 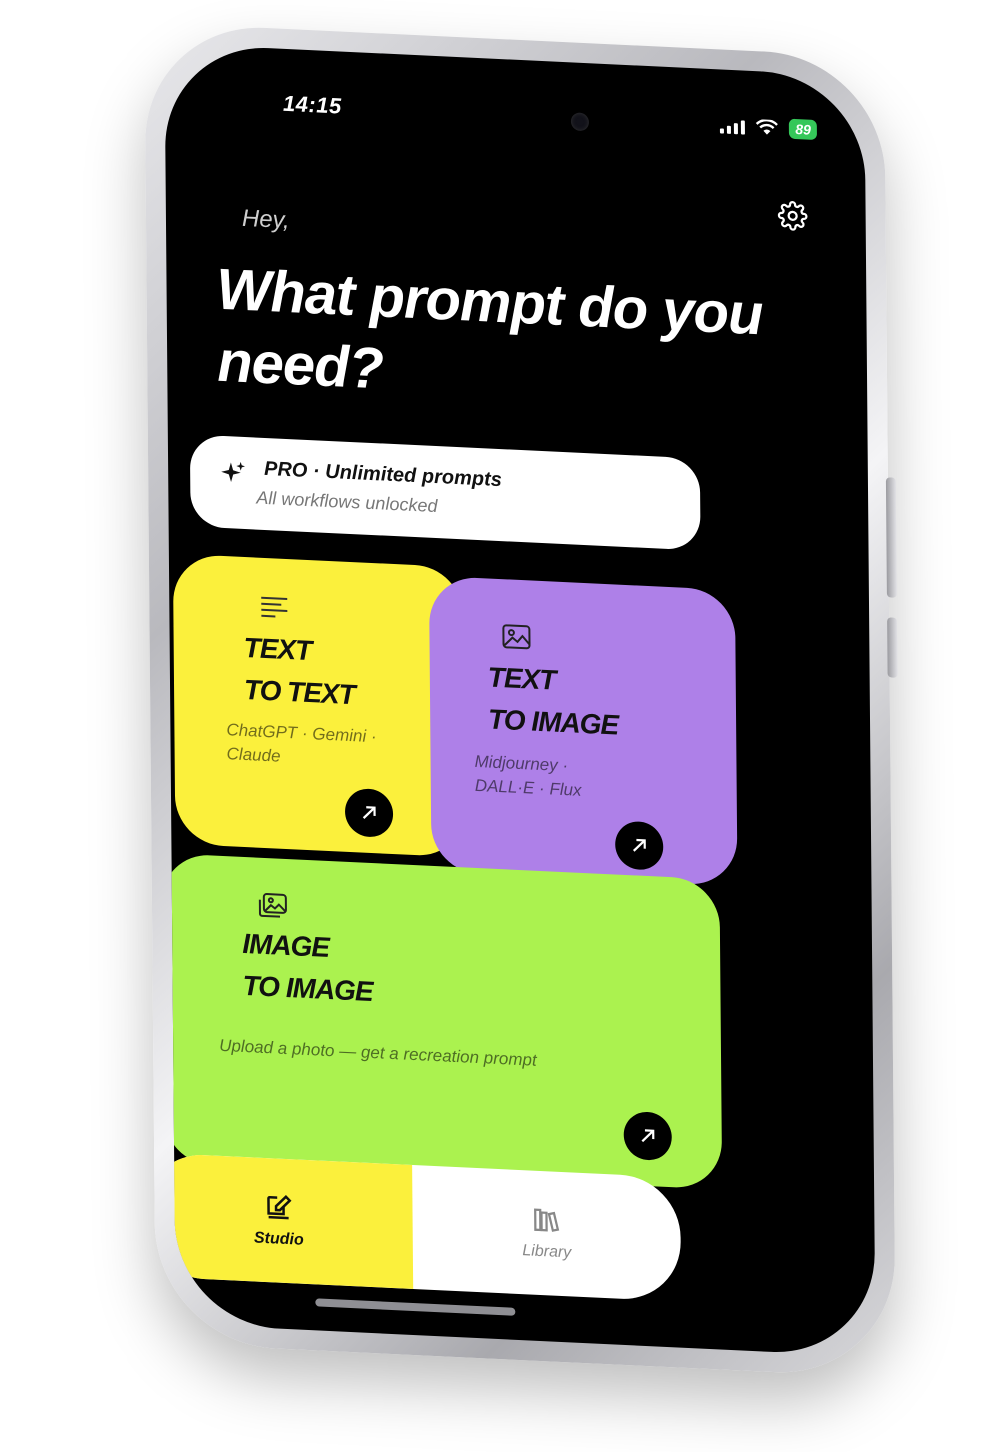 I want to click on status-icons: 89, so click(x=768, y=127).